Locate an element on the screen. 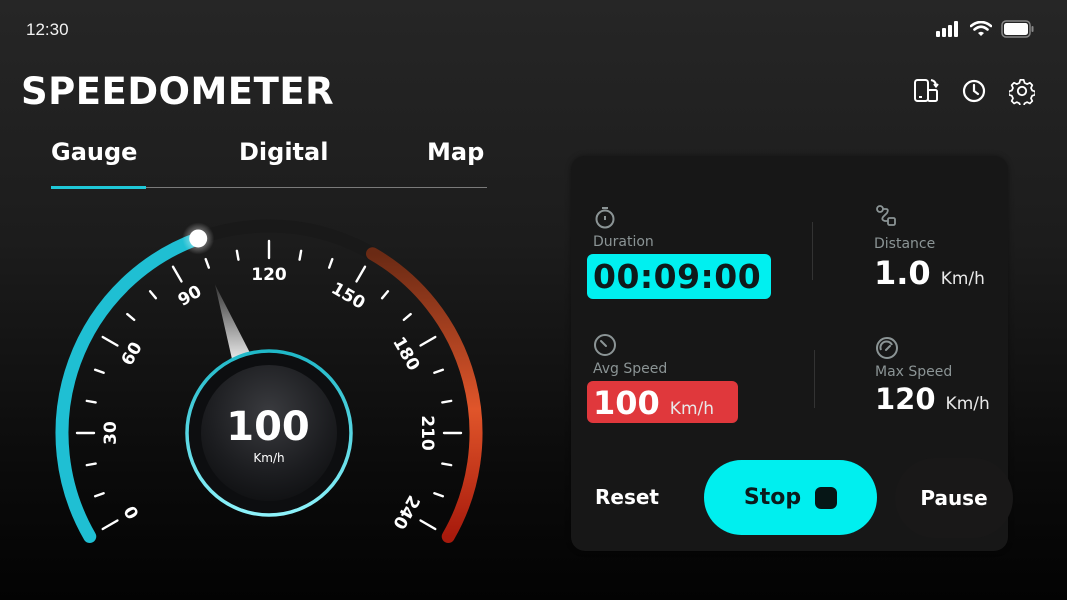  gauge-tick-label: 210 is located at coordinates (427, 433).